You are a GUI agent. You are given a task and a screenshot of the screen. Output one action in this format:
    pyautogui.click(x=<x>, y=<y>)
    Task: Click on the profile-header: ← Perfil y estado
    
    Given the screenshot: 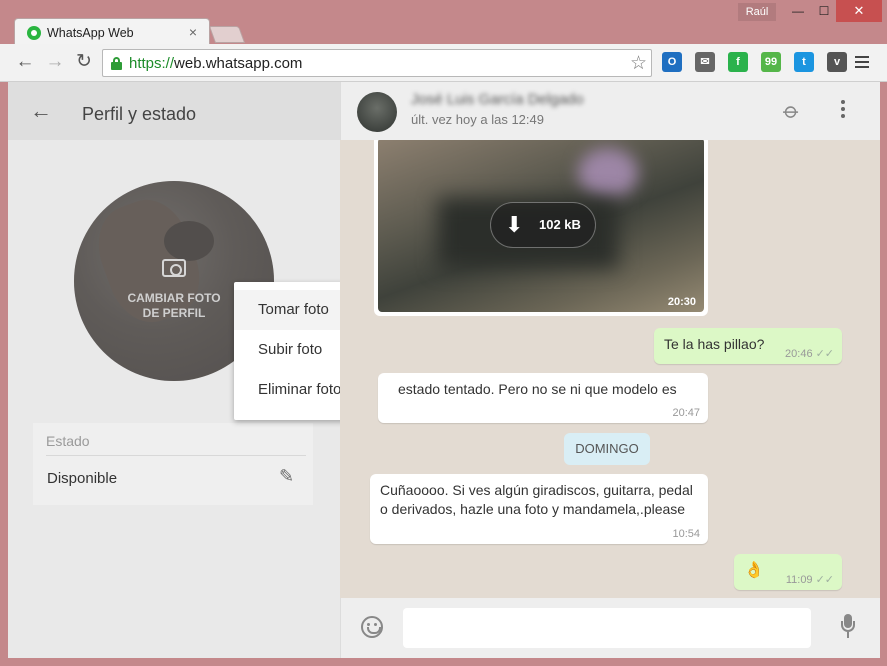 What is the action you would take?
    pyautogui.click(x=174, y=111)
    